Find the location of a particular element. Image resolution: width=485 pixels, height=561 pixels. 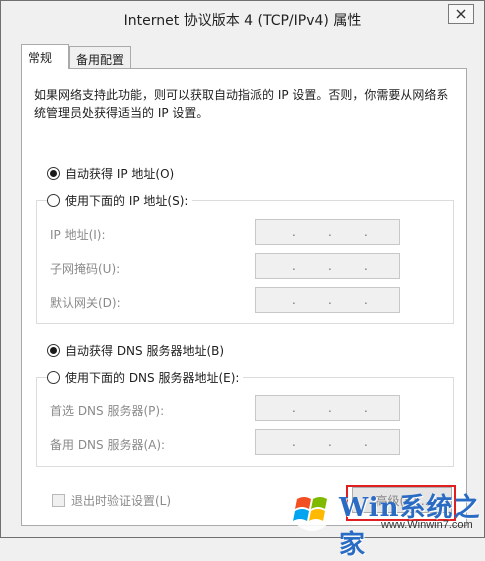

manual-dns-radio is located at coordinates (53, 377).